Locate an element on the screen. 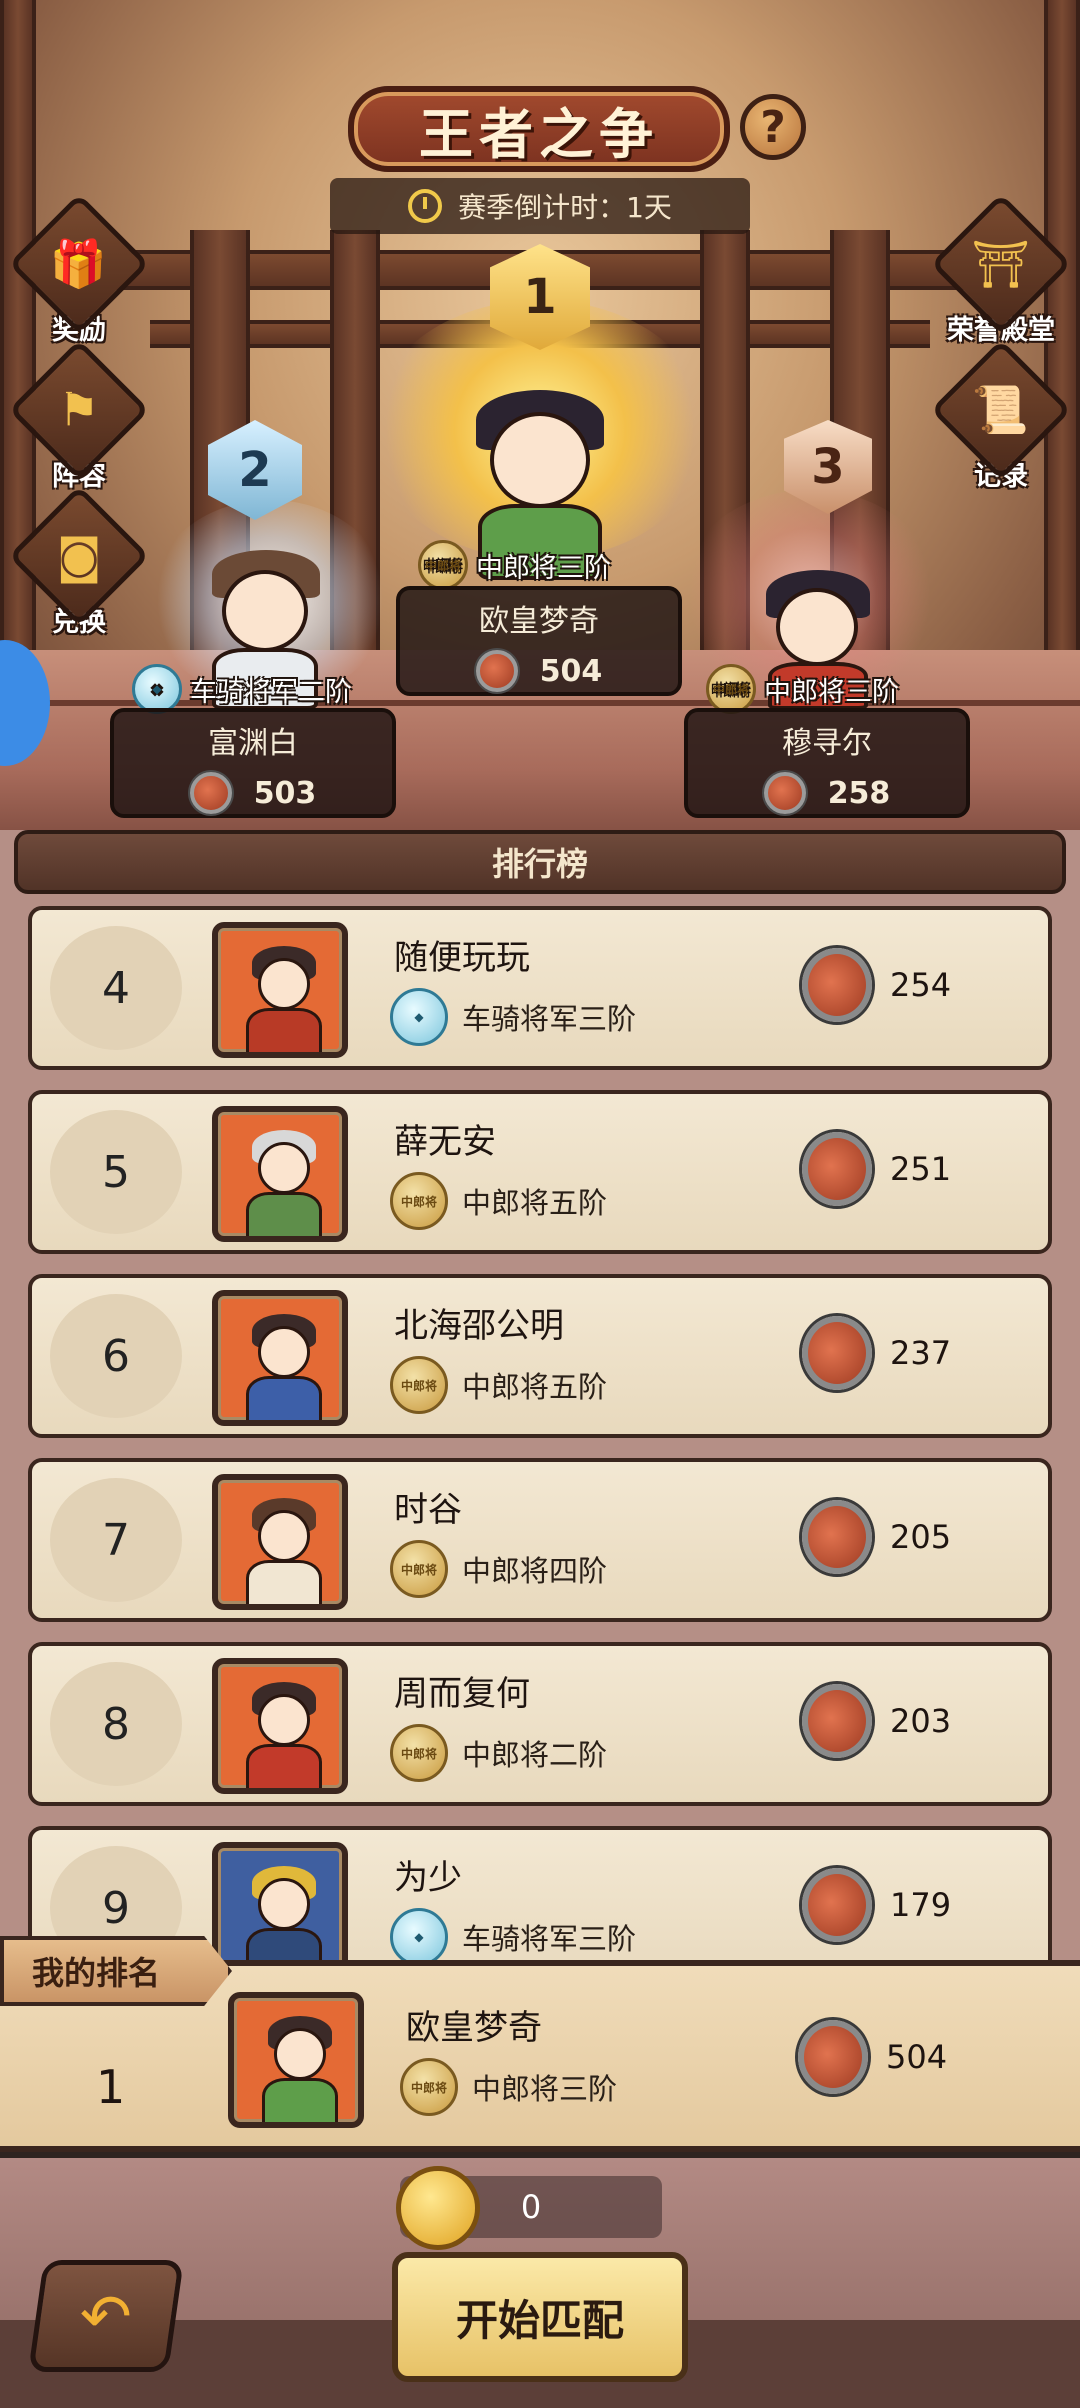 This screenshot has height=2408, width=1080. title-text: 车骑将军三阶 is located at coordinates (549, 1019).